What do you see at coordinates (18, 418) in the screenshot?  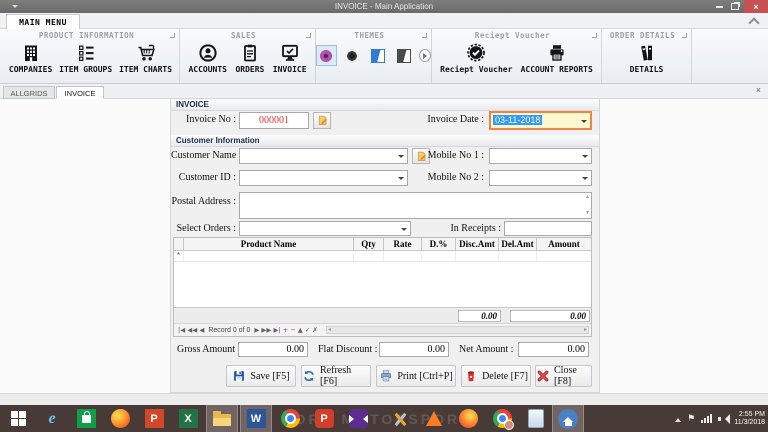 I see `start-button` at bounding box center [18, 418].